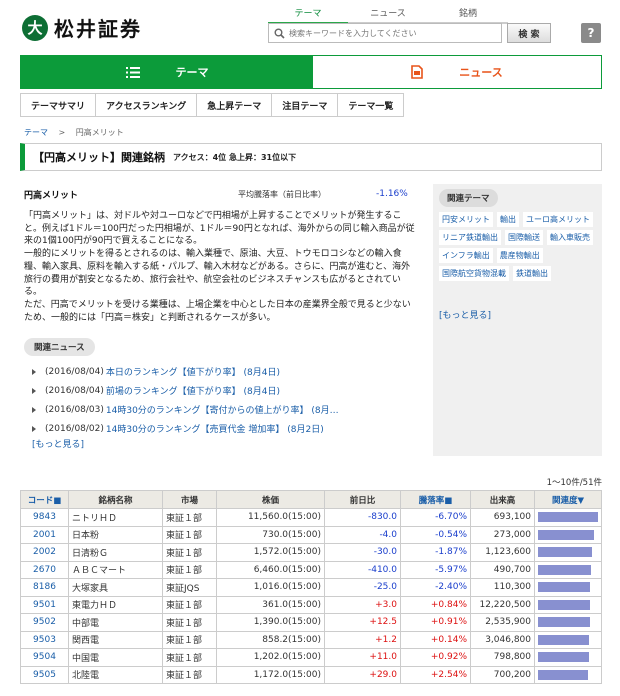 Image resolution: width=620 pixels, height=696 pixels. What do you see at coordinates (115, 499) in the screenshot?
I see `col-name: 銘柄名称` at bounding box center [115, 499].